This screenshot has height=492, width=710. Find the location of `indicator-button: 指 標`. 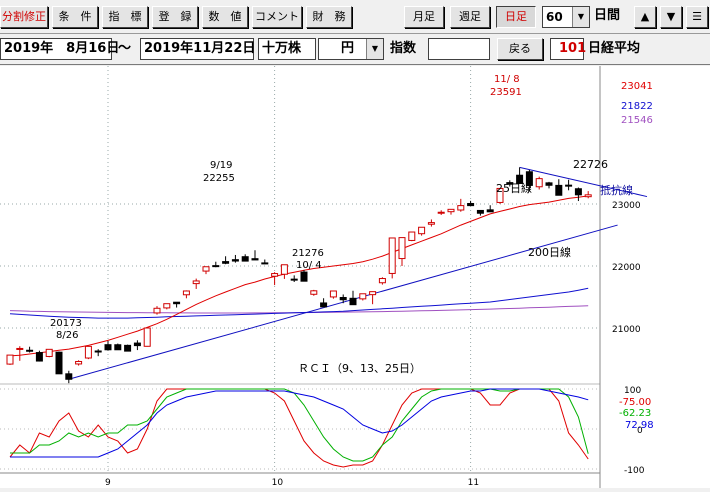

indicator-button: 指 標 is located at coordinates (125, 17).